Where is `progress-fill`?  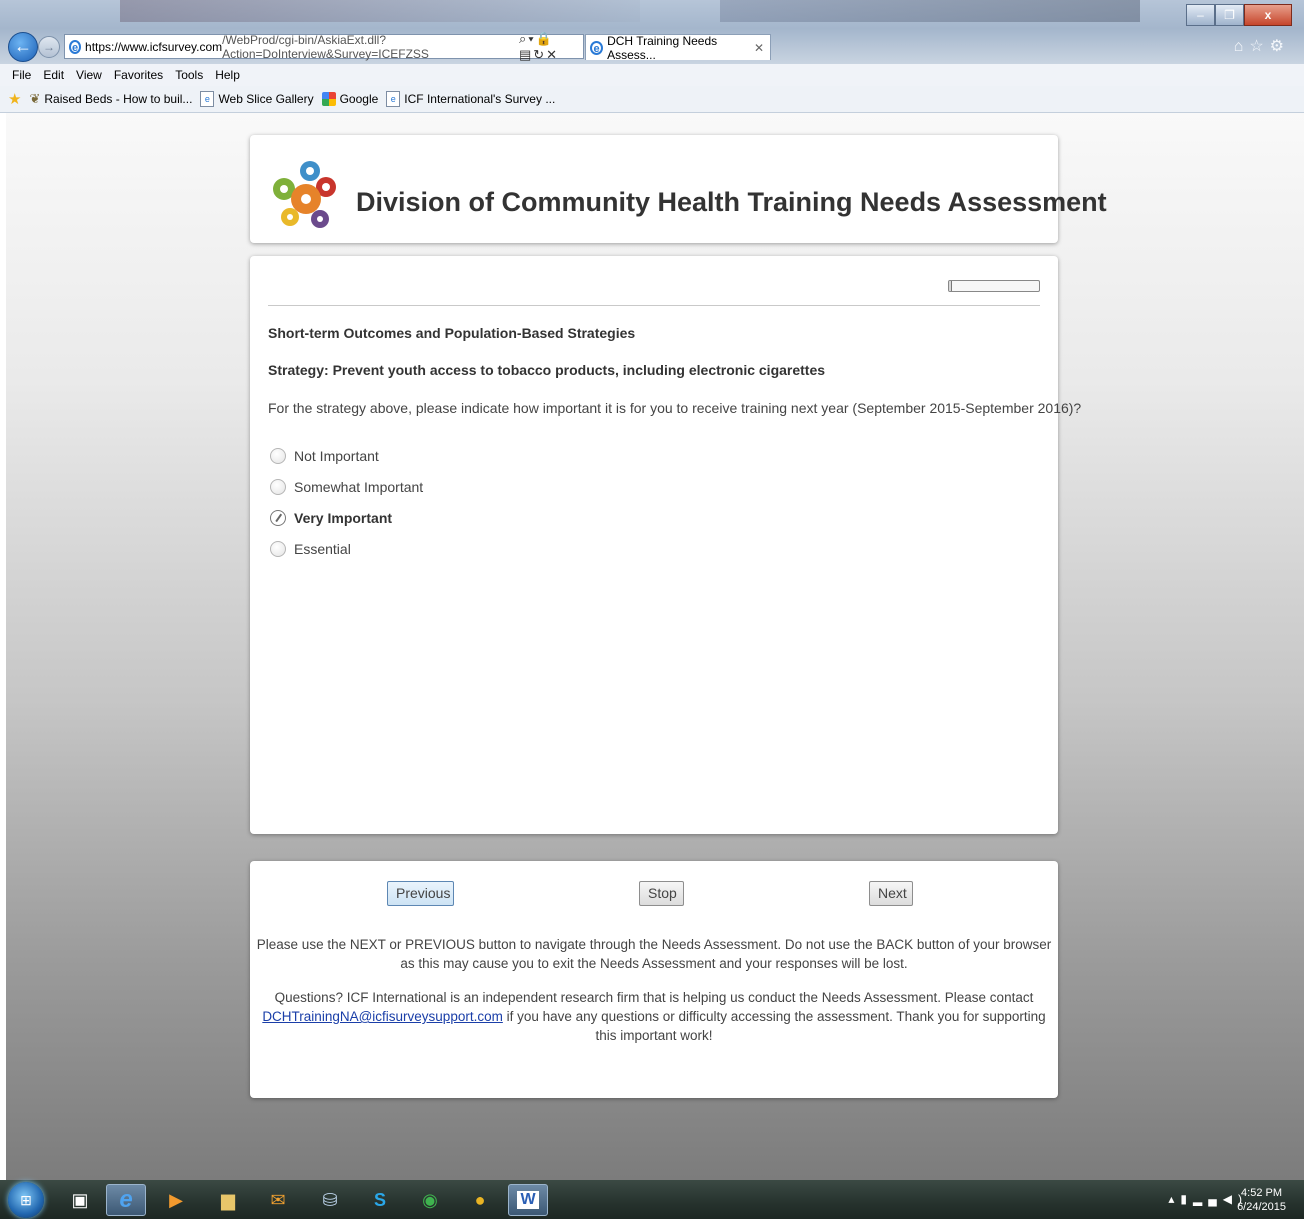 progress-fill is located at coordinates (950, 286).